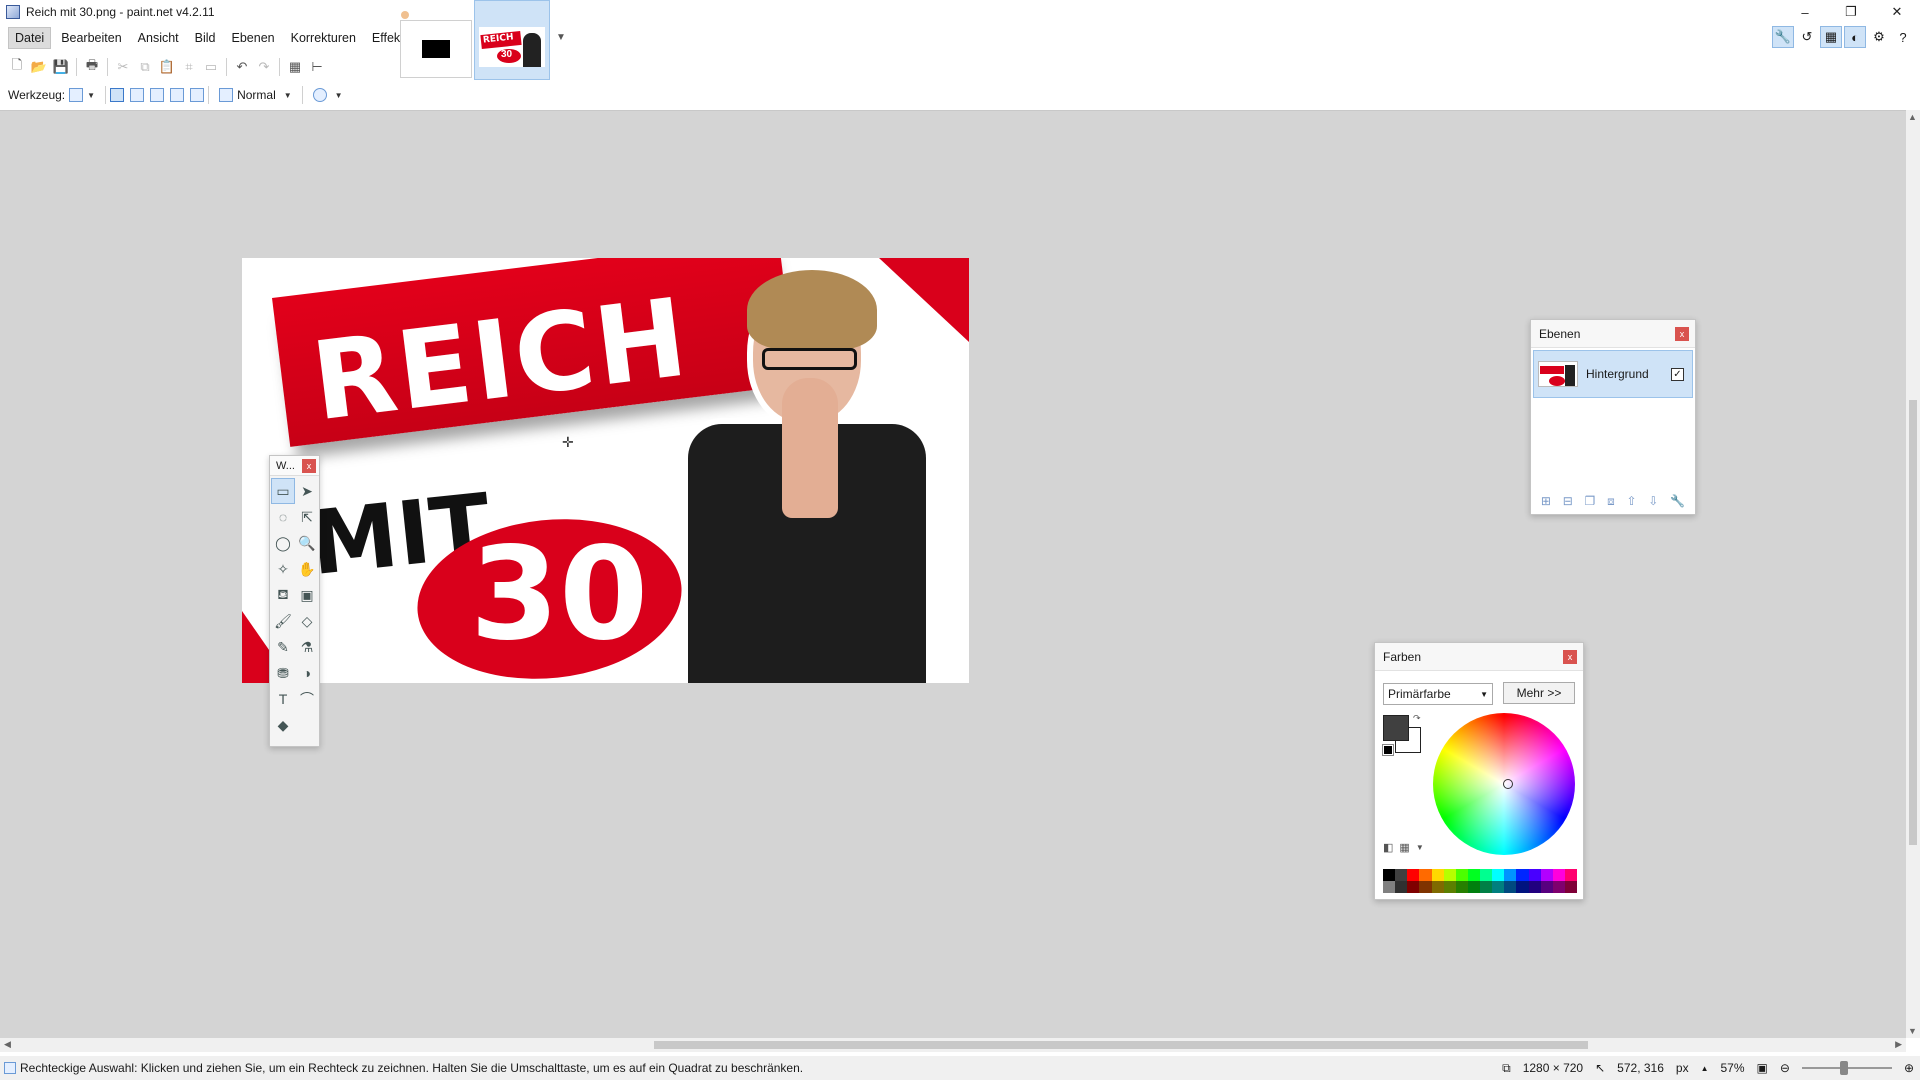  What do you see at coordinates (1912, 1031) in the screenshot?
I see `scroll-down-icon: ▼` at bounding box center [1912, 1031].